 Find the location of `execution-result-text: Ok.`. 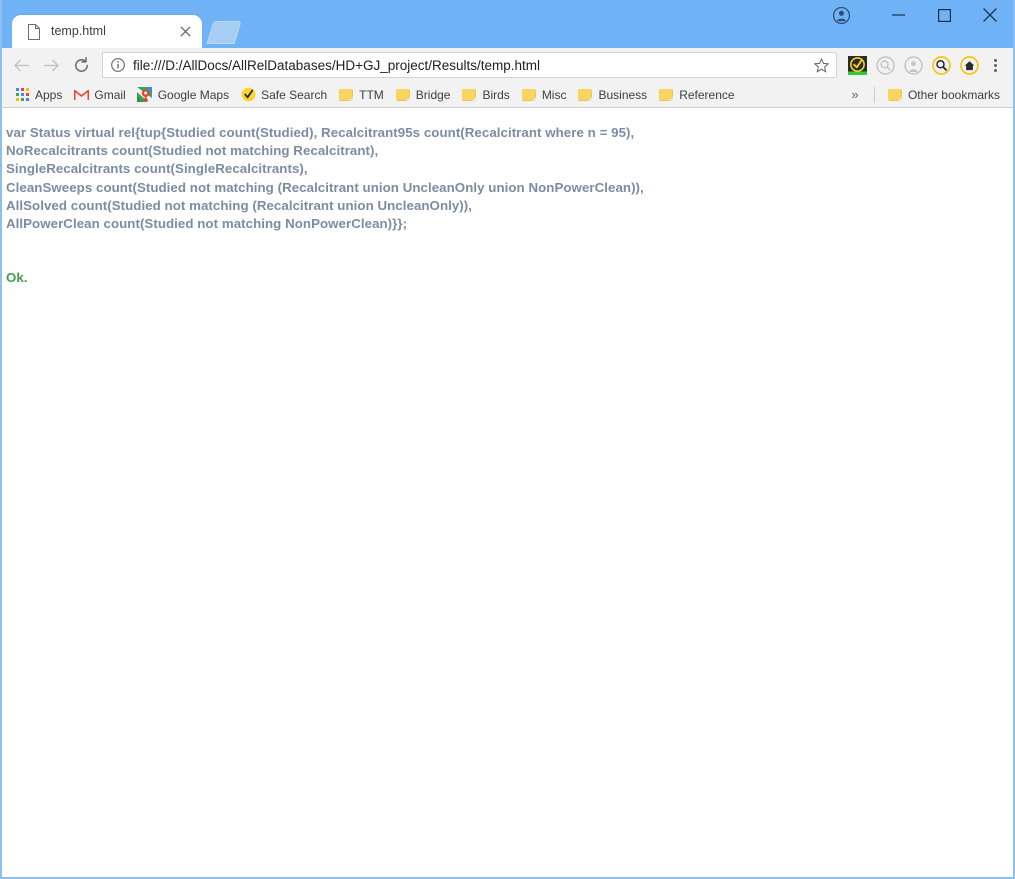

execution-result-text: Ok. is located at coordinates (17, 278).